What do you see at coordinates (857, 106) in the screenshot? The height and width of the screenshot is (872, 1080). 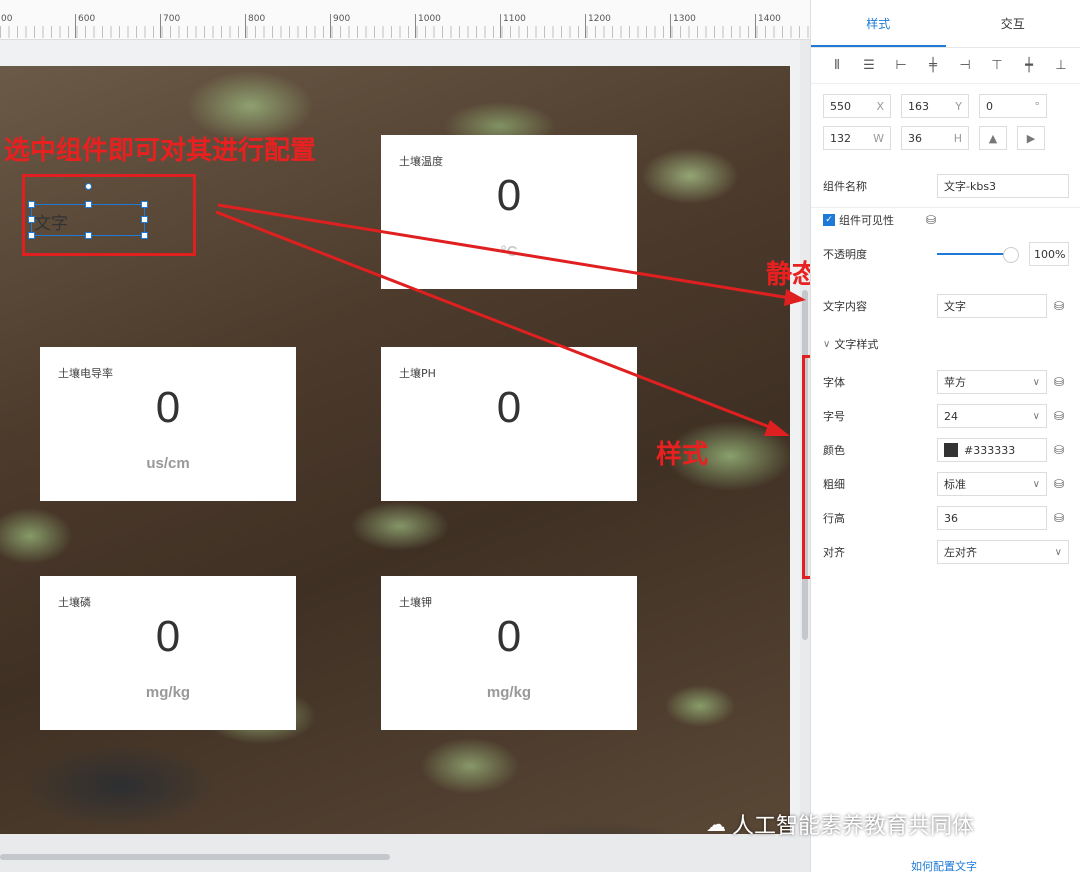 I see `x-field: 550 X` at bounding box center [857, 106].